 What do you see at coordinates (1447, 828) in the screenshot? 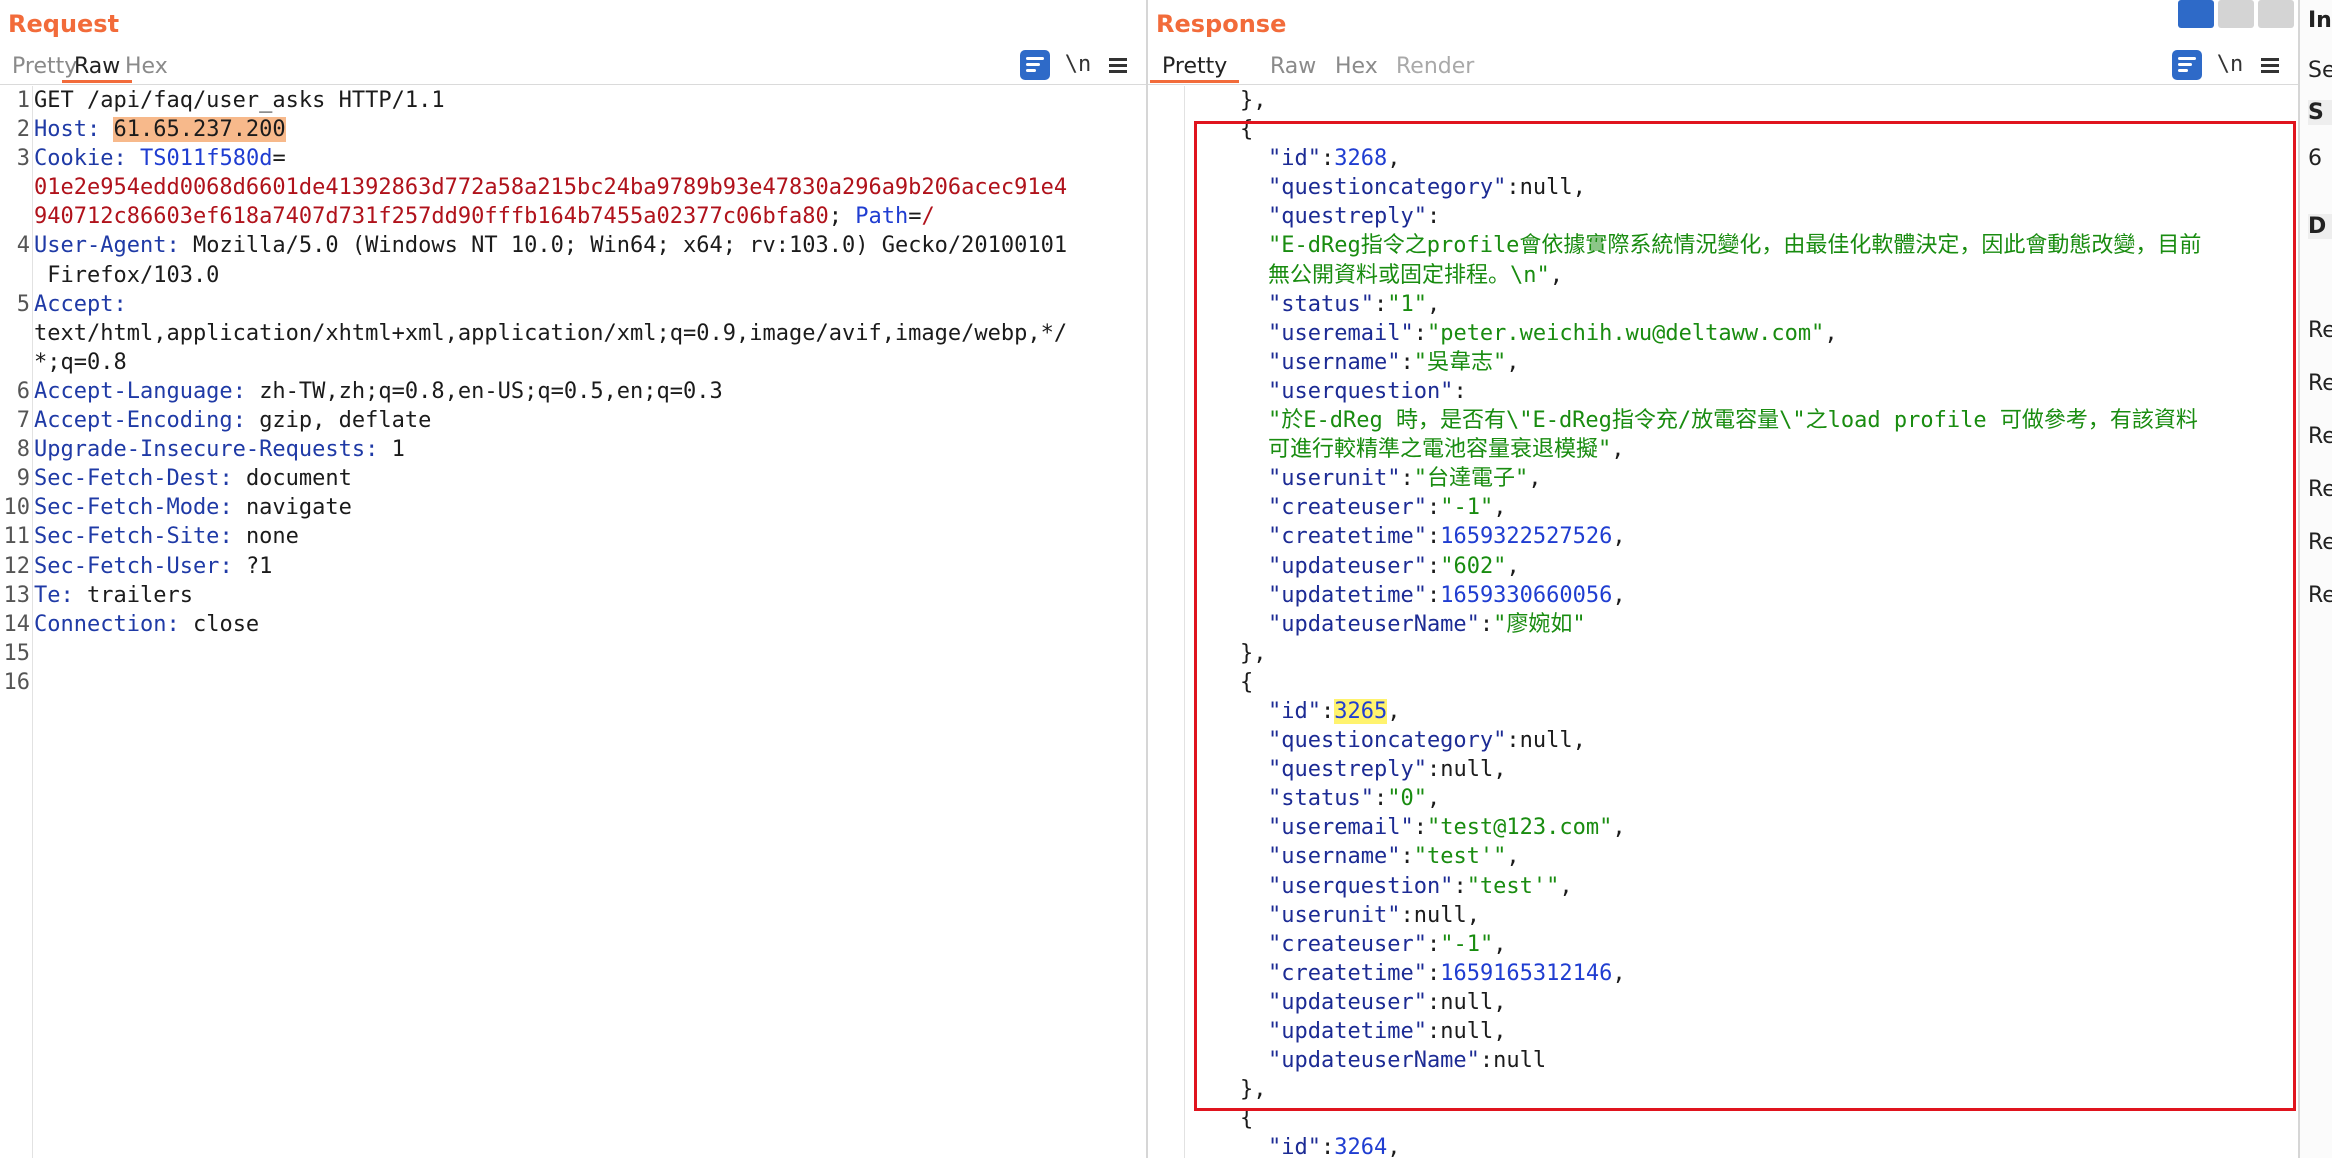
I see `json-field: "useremail":"test@123.com",` at bounding box center [1447, 828].